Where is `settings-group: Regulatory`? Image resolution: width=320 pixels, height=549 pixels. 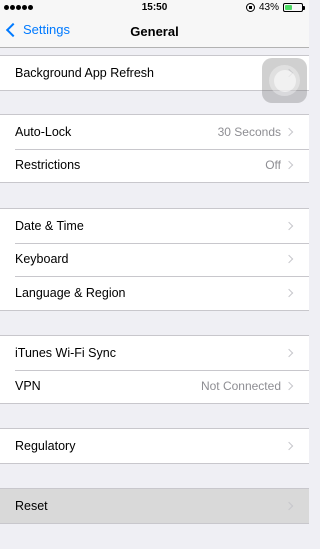
settings-group: Regulatory is located at coordinates (154, 446).